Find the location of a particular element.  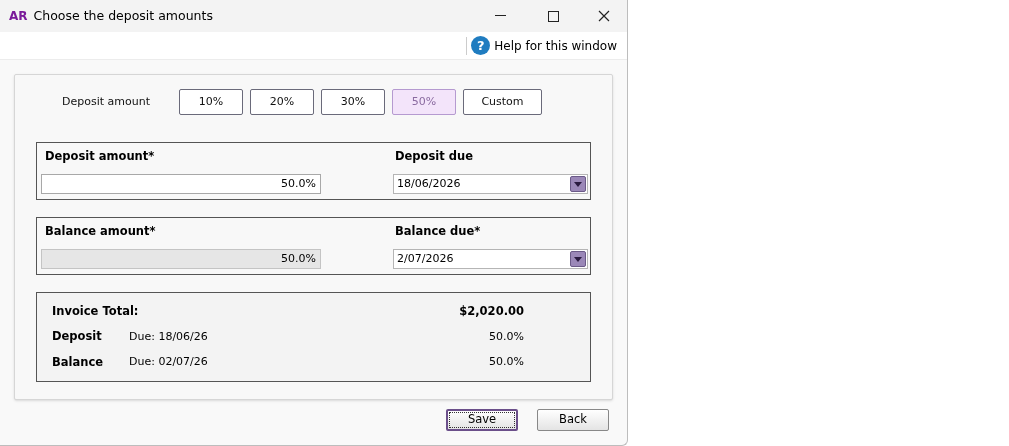

due-date-text: Due: 18/06/26 is located at coordinates (168, 336).